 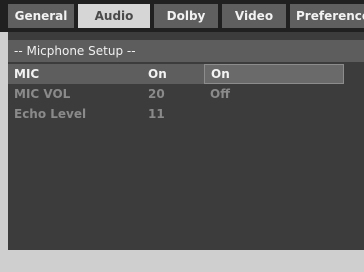 I want to click on setting-label: Echo Level, so click(x=50, y=114).